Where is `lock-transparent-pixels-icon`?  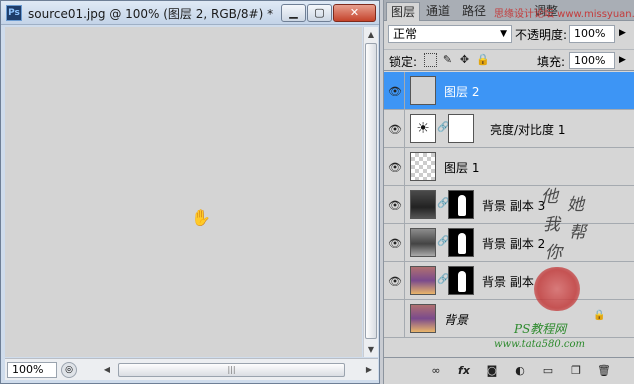
lock-transparent-pixels-icon is located at coordinates (430, 60).